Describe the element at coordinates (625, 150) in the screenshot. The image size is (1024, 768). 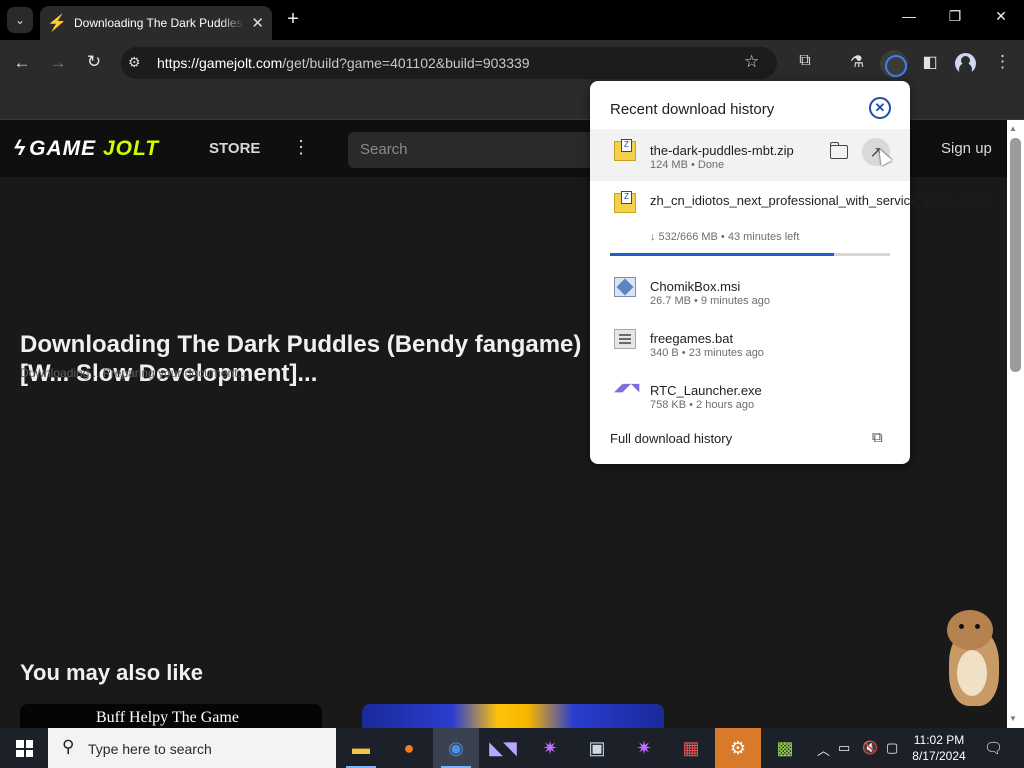
I see `zip-file-icon` at that location.